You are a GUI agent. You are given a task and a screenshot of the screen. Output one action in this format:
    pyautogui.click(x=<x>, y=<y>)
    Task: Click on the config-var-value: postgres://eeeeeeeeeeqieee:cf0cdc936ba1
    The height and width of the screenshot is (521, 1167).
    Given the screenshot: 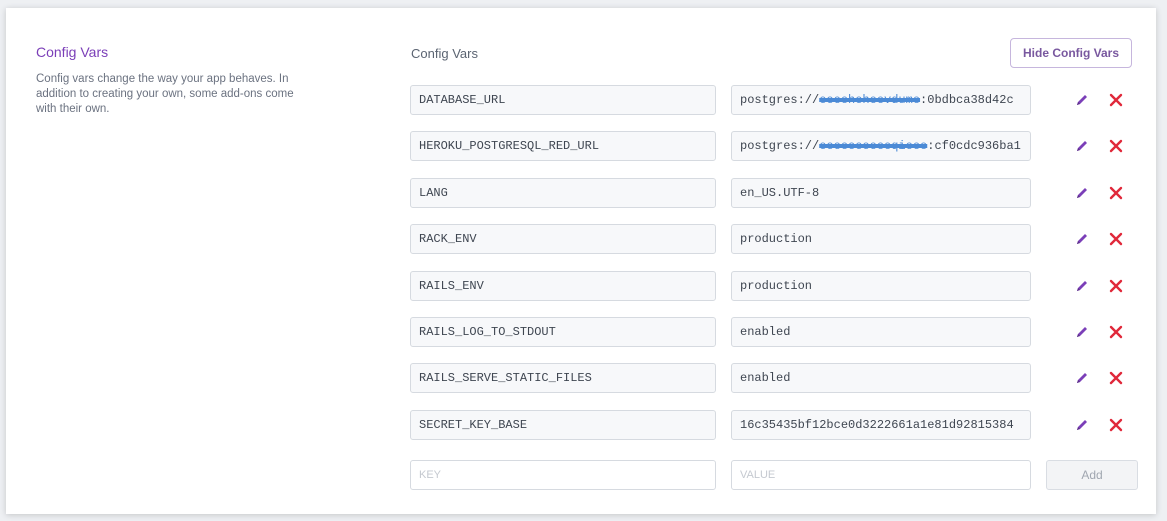 What is the action you would take?
    pyautogui.click(x=881, y=146)
    